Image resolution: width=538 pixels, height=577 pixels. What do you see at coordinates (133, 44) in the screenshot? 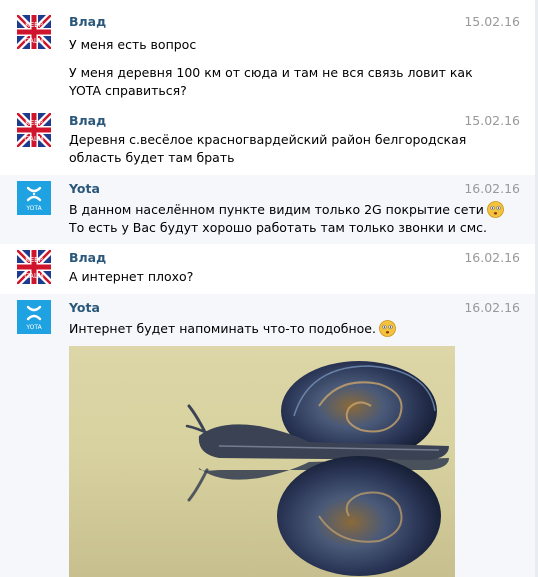
I see `message-text: У меня есть вопрос` at bounding box center [133, 44].